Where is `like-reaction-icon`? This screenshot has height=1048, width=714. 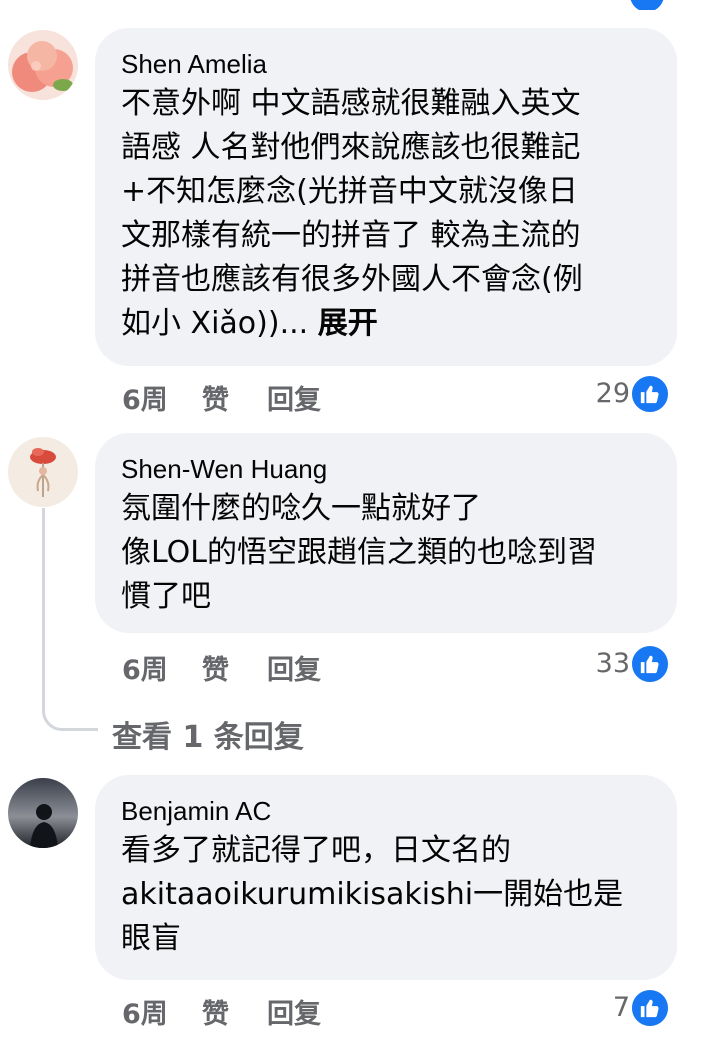 like-reaction-icon is located at coordinates (647, 5).